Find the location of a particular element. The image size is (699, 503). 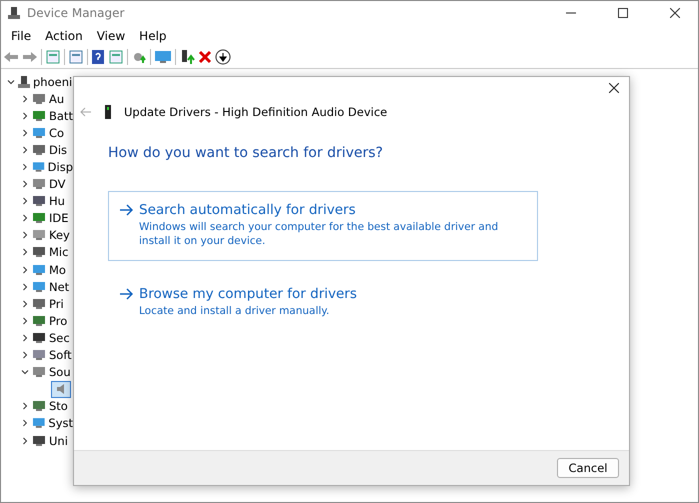

option-title: Browse my computer for drivers is located at coordinates (248, 294).